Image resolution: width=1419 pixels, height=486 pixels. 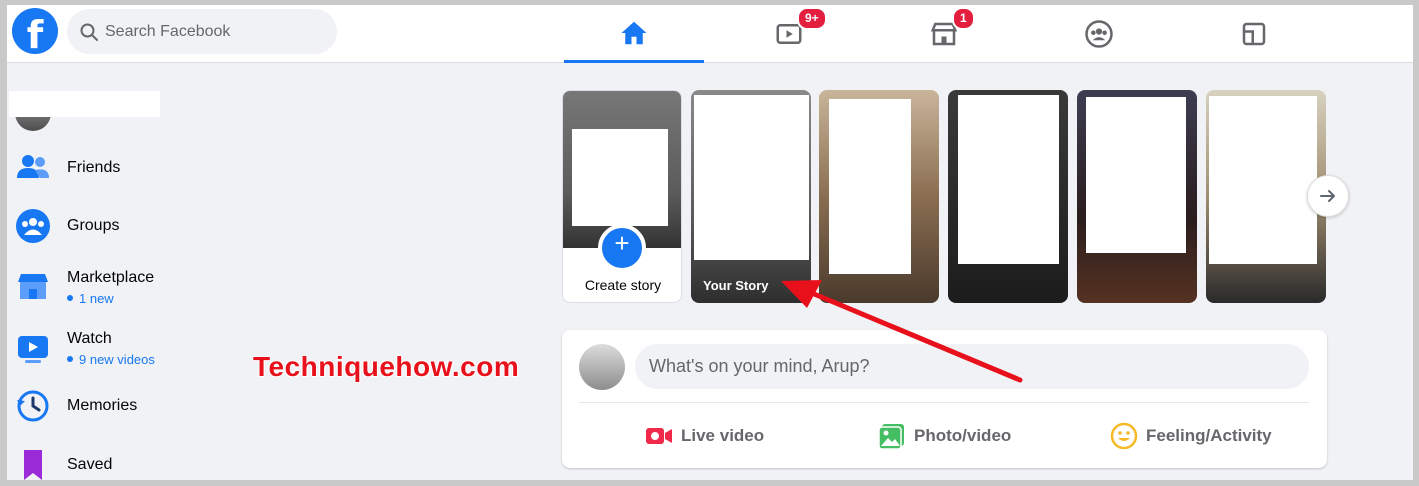 I want to click on sidebar-item-memories: Memories, so click(x=130, y=406).